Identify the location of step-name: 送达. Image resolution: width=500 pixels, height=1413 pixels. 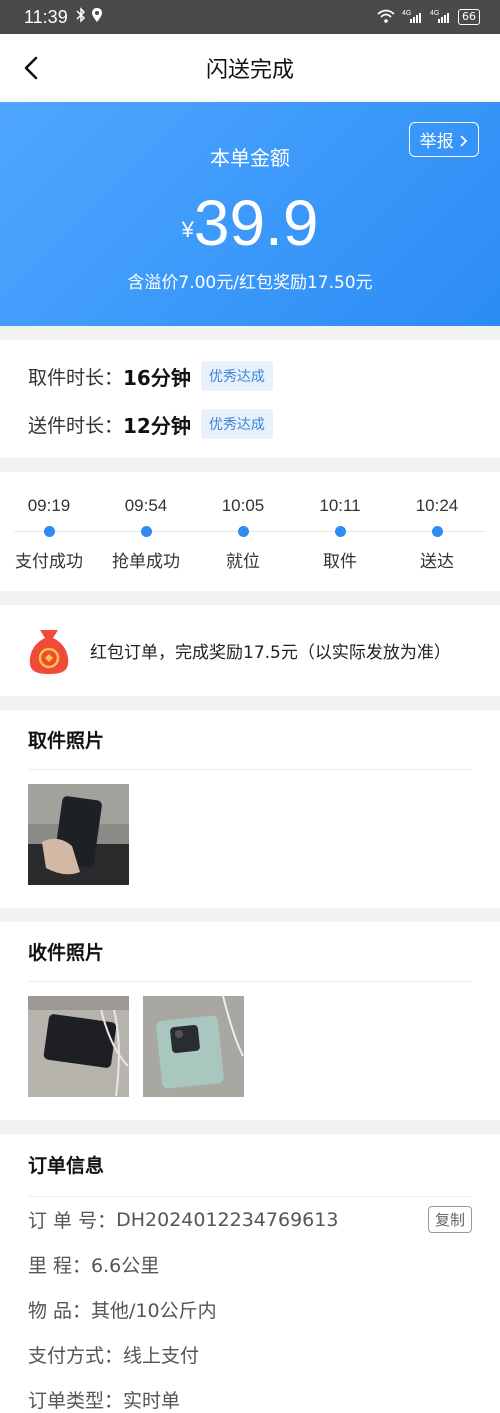
(437, 562).